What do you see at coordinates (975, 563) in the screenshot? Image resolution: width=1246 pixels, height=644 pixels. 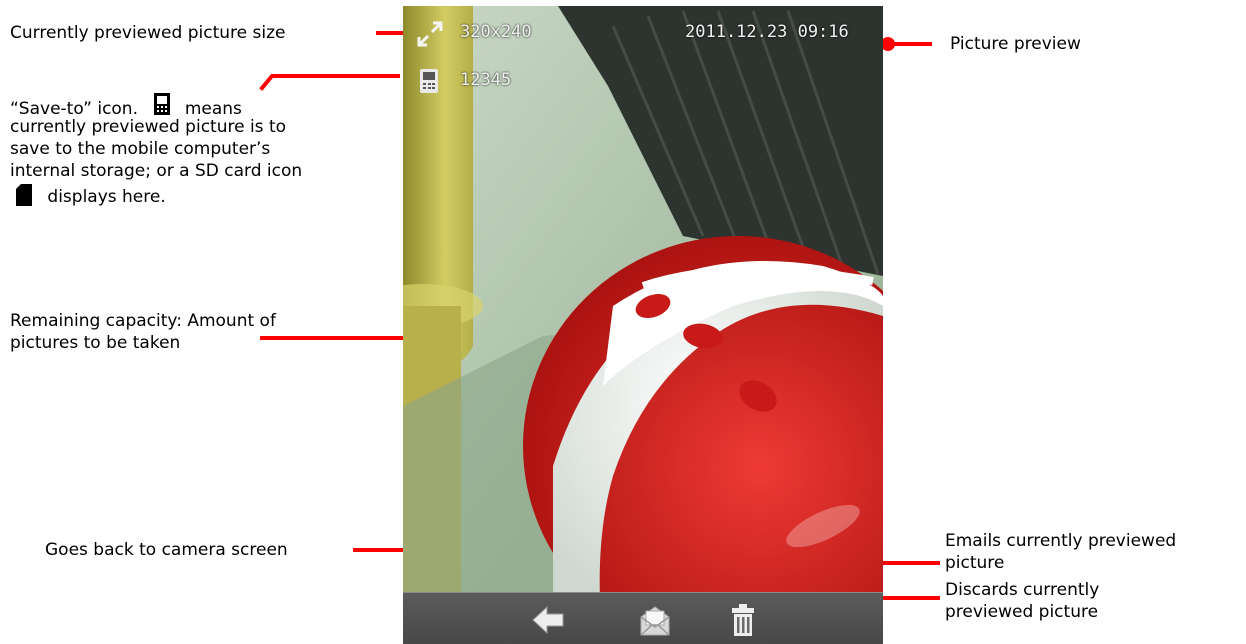 I see `annotation-email-line2: picture` at bounding box center [975, 563].